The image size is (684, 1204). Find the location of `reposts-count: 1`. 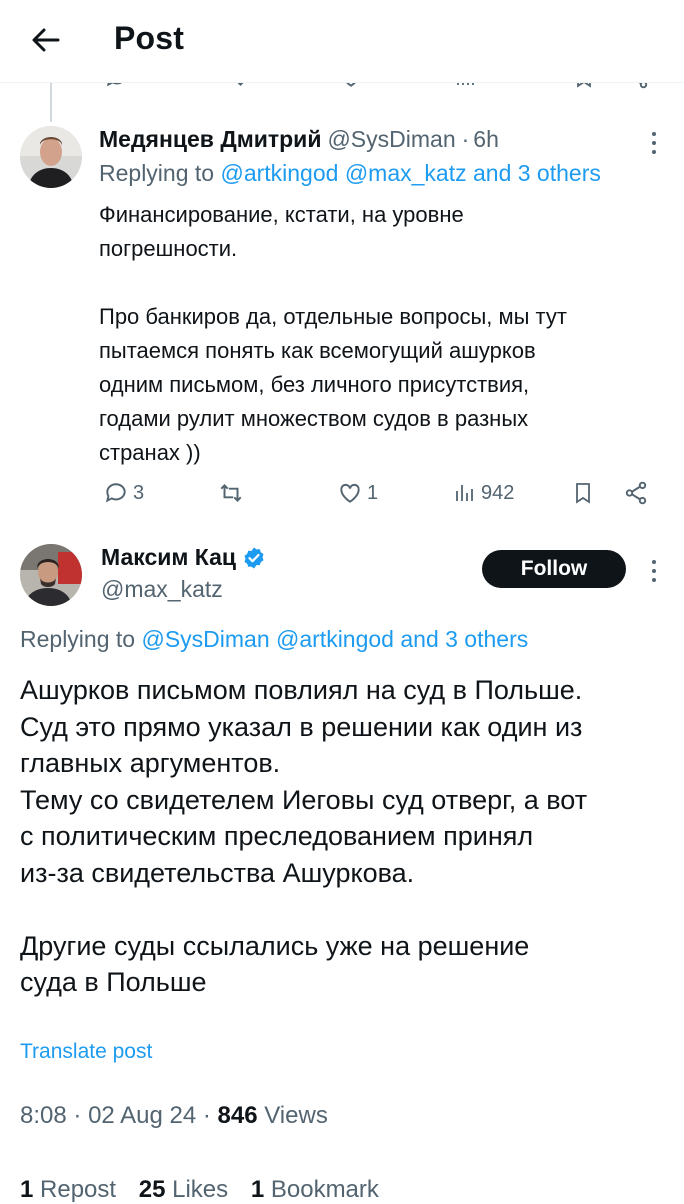

reposts-count: 1 is located at coordinates (27, 1189).